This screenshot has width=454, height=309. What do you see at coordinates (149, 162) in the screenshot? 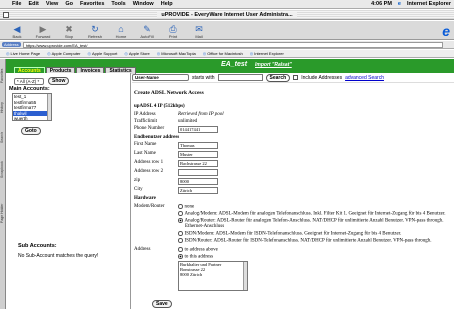
I see `address-row1-label: Address row 1` at bounding box center [149, 162].